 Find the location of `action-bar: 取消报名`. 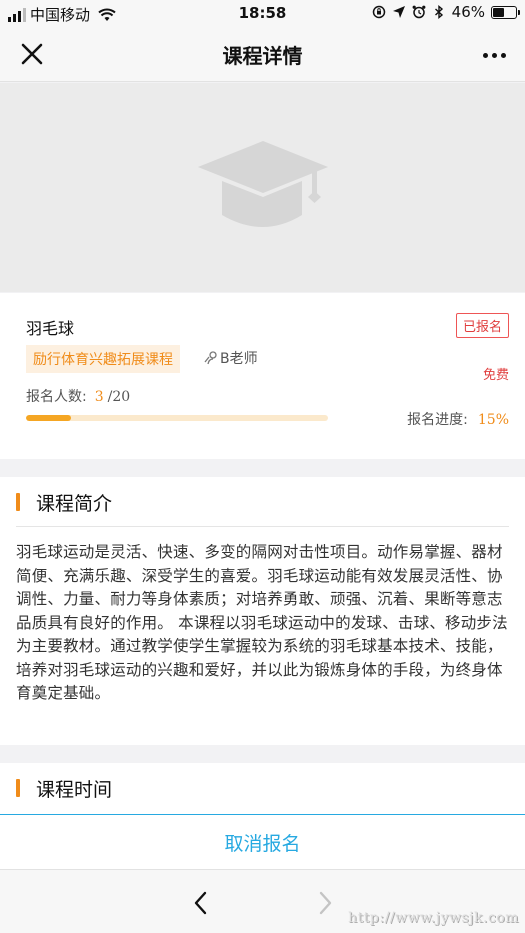

action-bar: 取消报名 is located at coordinates (262, 842).